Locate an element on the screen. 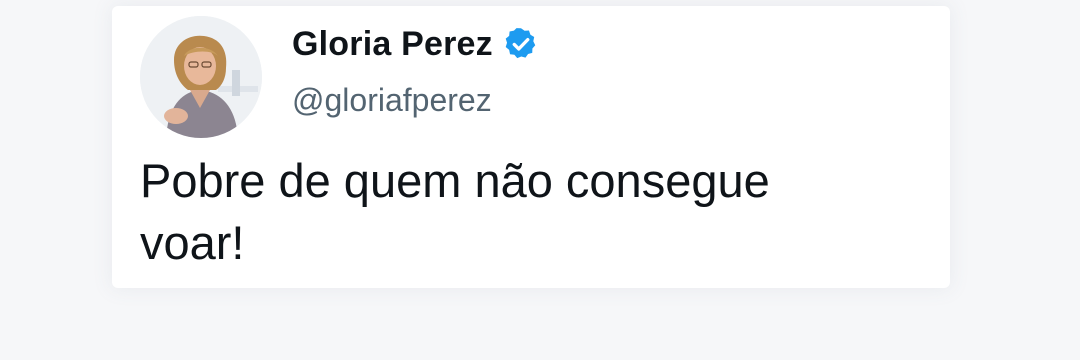  avatar-photo is located at coordinates (201, 77).